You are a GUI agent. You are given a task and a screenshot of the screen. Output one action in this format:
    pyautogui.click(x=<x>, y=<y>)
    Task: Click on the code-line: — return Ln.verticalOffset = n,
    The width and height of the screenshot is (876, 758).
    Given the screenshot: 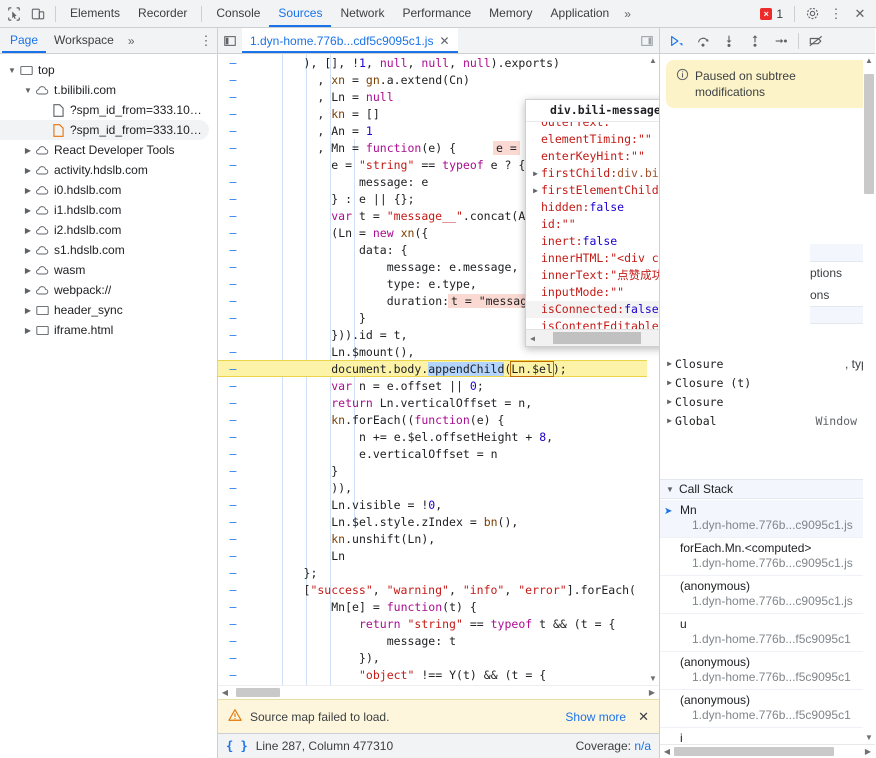 What is the action you would take?
    pyautogui.click(x=432, y=402)
    